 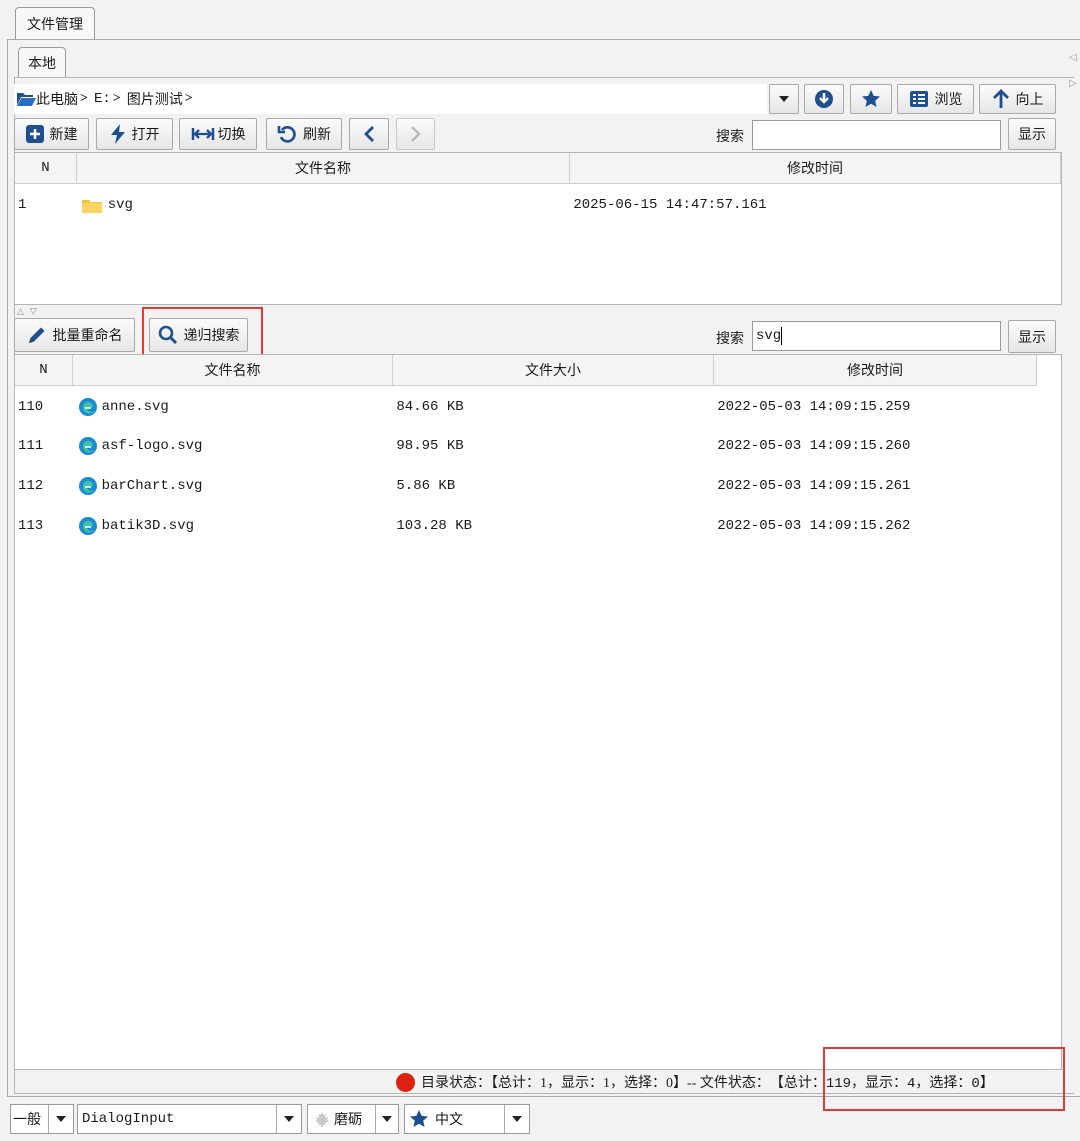 What do you see at coordinates (135, 407) in the screenshot?
I see `row-name: anne.svg` at bounding box center [135, 407].